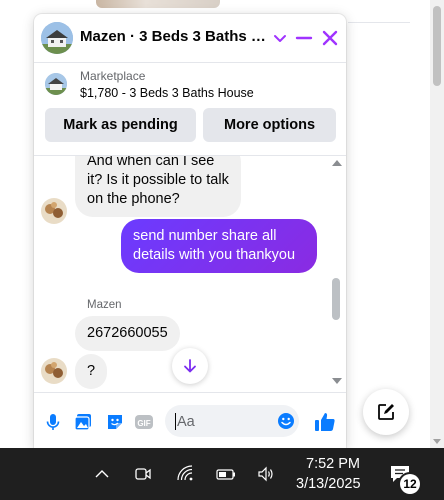  What do you see at coordinates (333, 464) in the screenshot?
I see `clock-time: 7:52 PM` at bounding box center [333, 464].